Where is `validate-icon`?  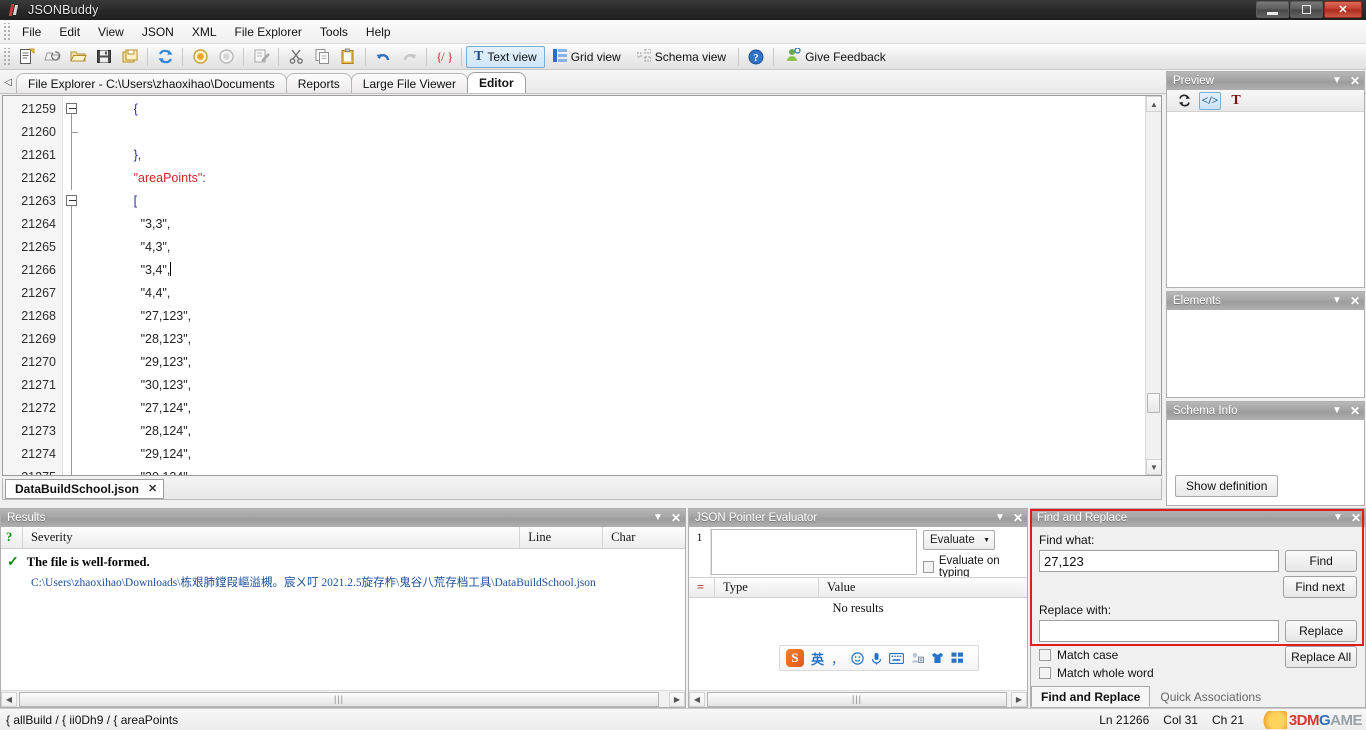
validate-icon is located at coordinates (200, 57).